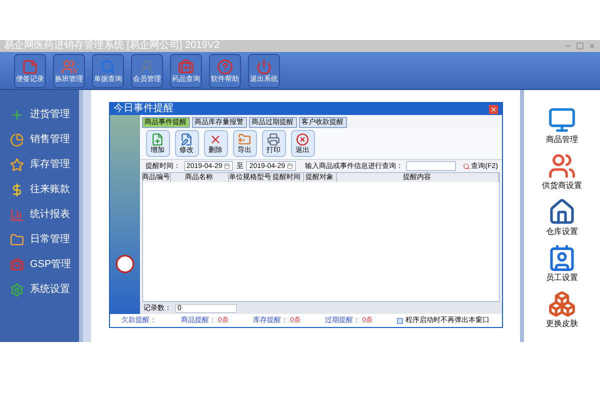 The image size is (600, 400). I want to click on edit-file-icon, so click(186, 139).